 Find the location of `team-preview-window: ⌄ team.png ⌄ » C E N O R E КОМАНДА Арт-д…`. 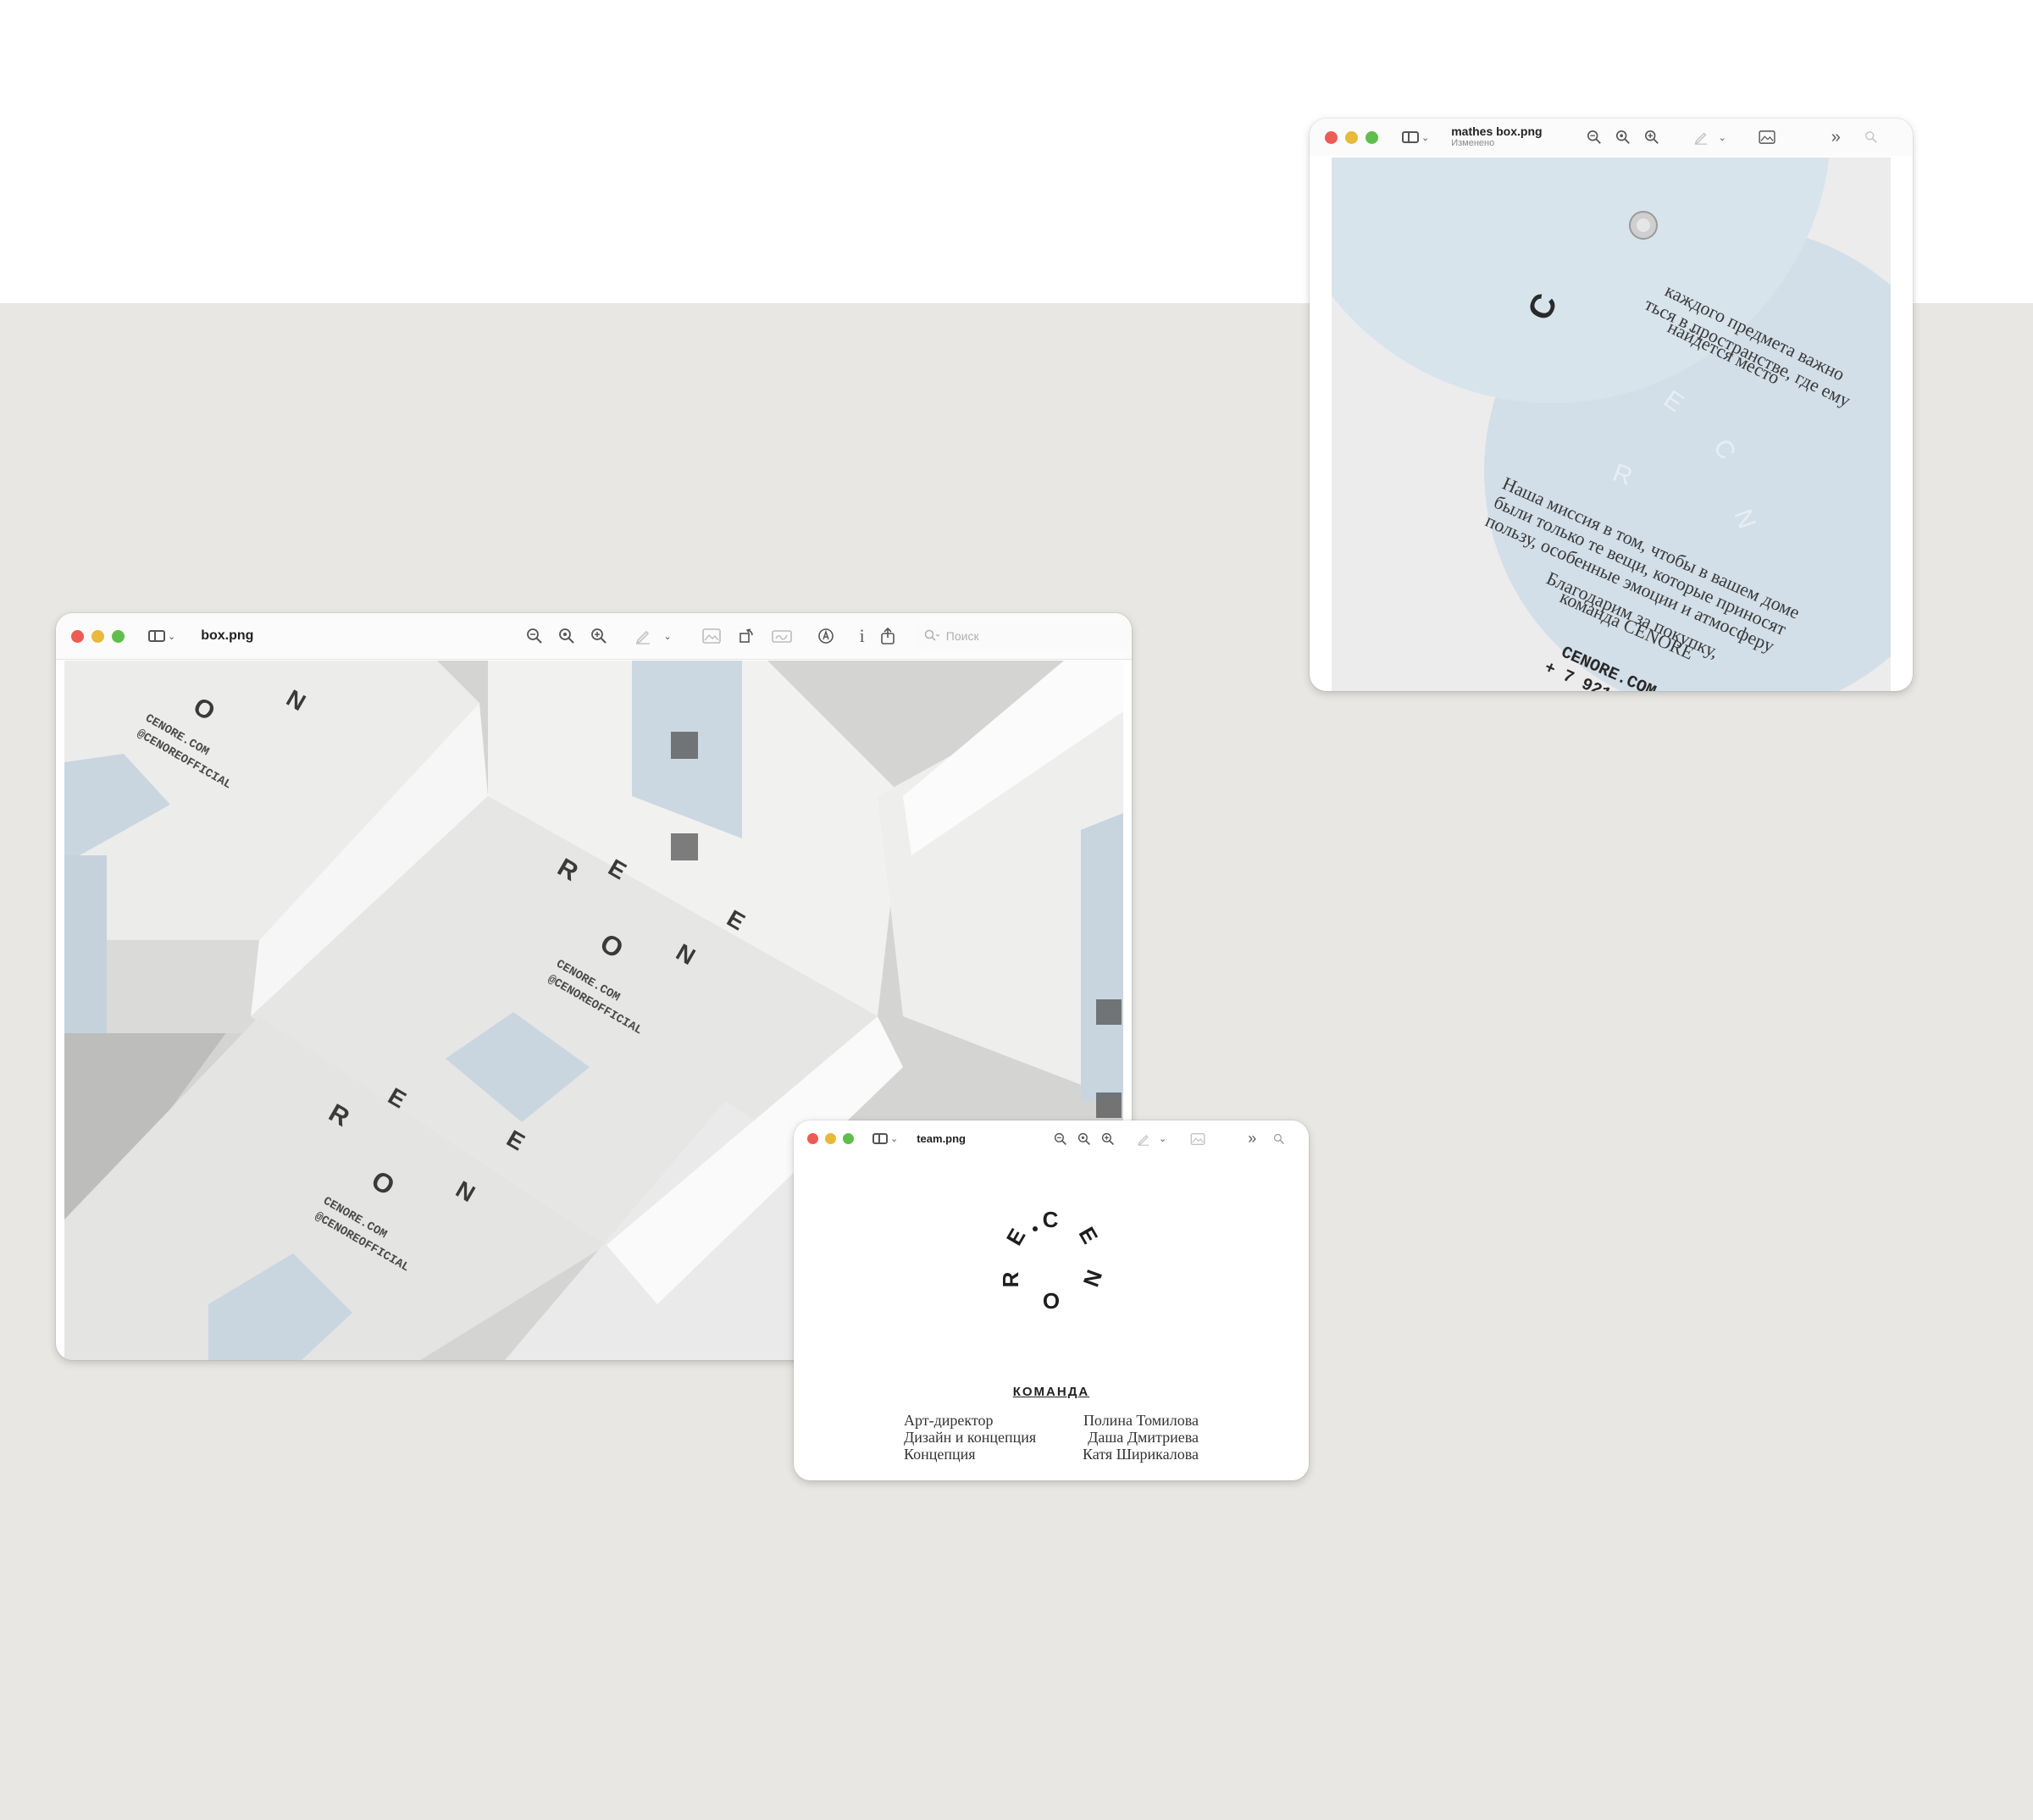

team-preview-window: ⌄ team.png ⌄ » C E N O R E КОМАНДА Арт-д… is located at coordinates (1051, 1300).